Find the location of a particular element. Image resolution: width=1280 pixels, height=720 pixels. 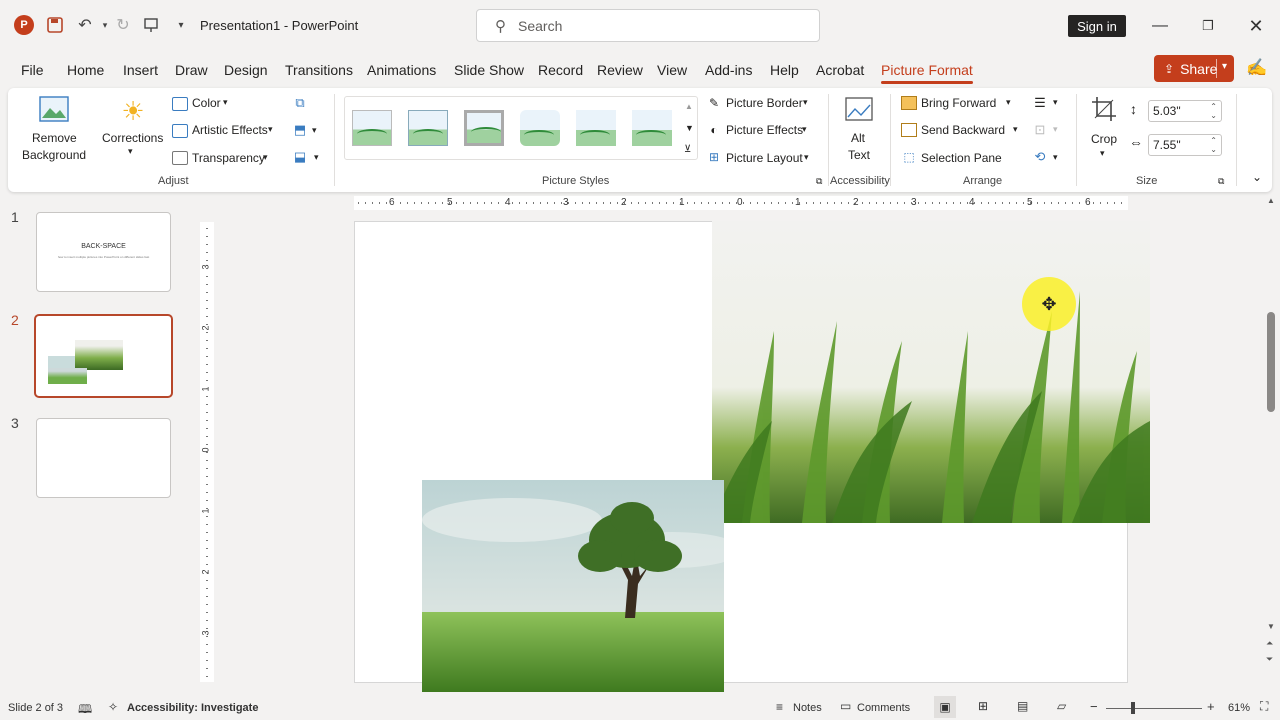

accessibility-icon: ✧ is located at coordinates (113, 707).